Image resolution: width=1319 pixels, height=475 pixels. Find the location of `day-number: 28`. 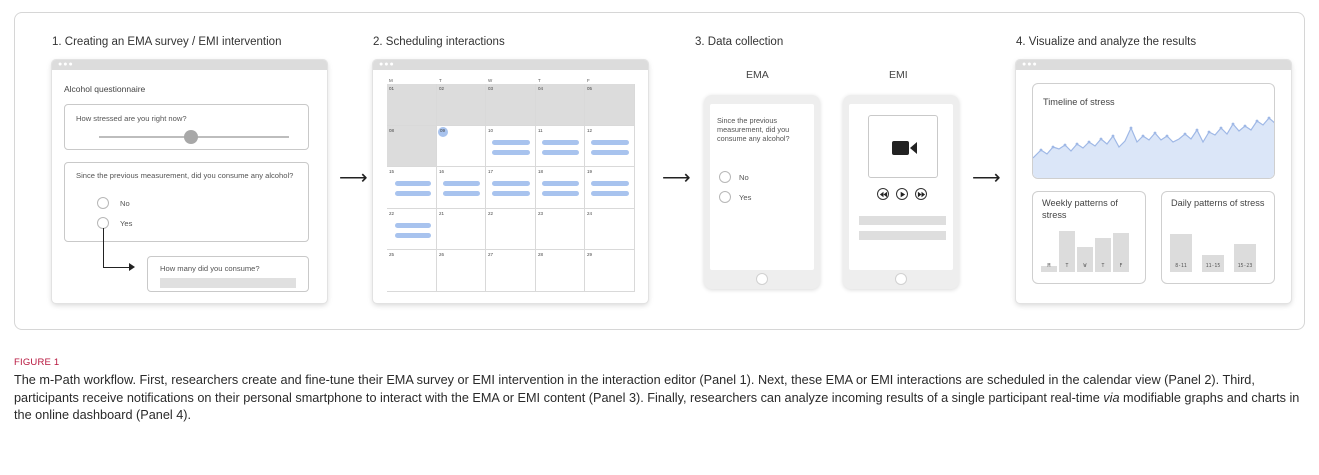

day-number: 28 is located at coordinates (541, 254).